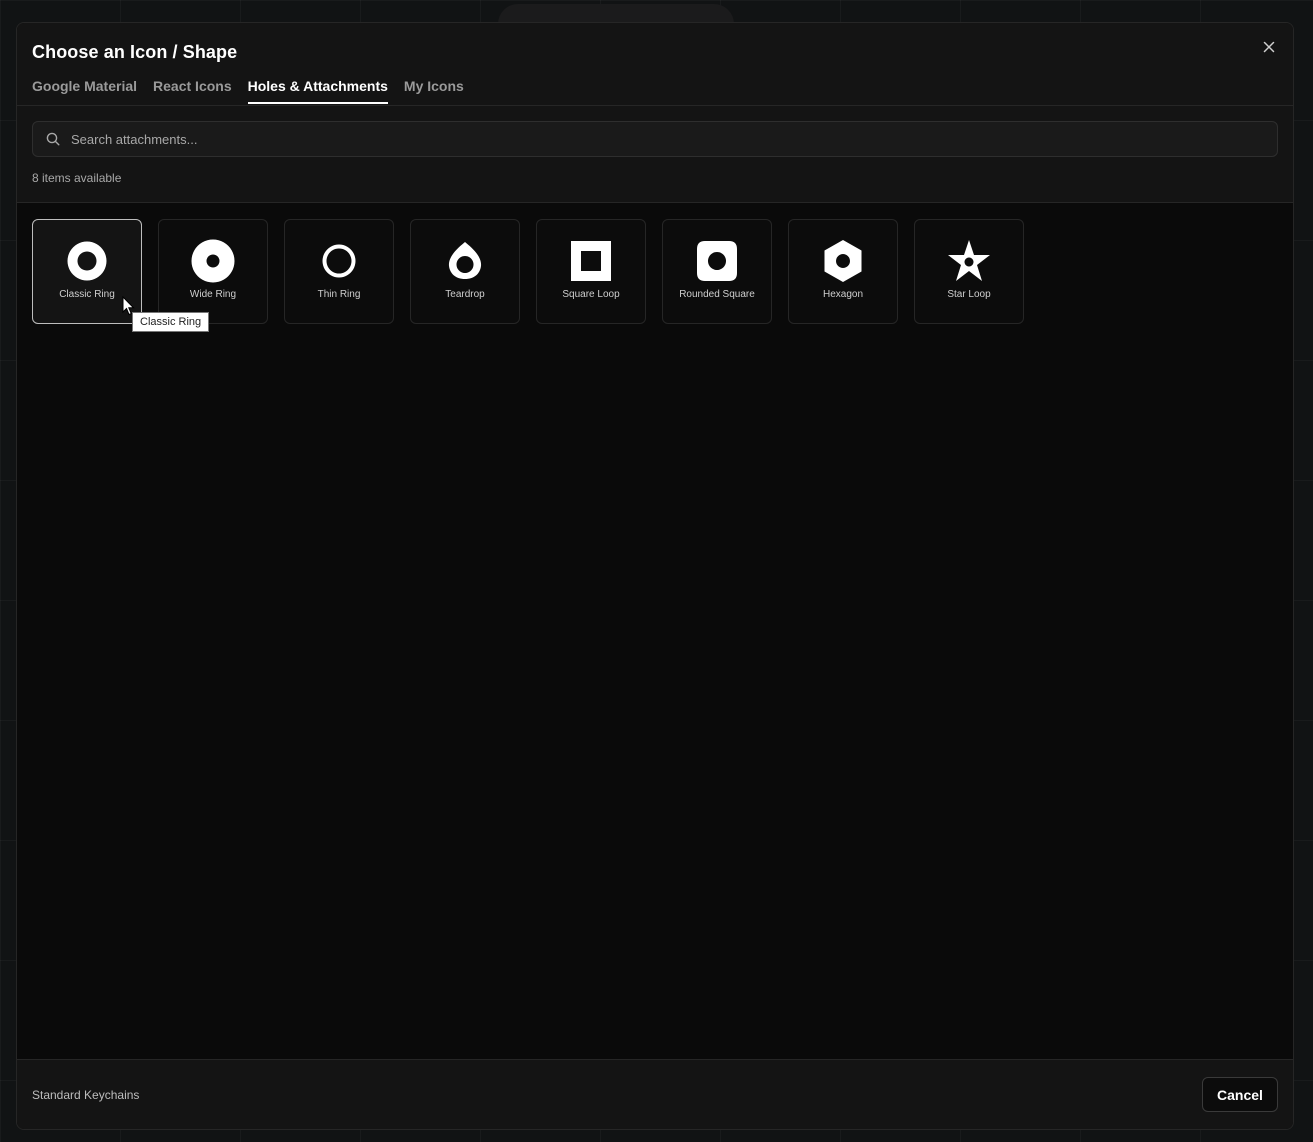  I want to click on dialog-title: Choose an Icon / Shape, so click(135, 52).